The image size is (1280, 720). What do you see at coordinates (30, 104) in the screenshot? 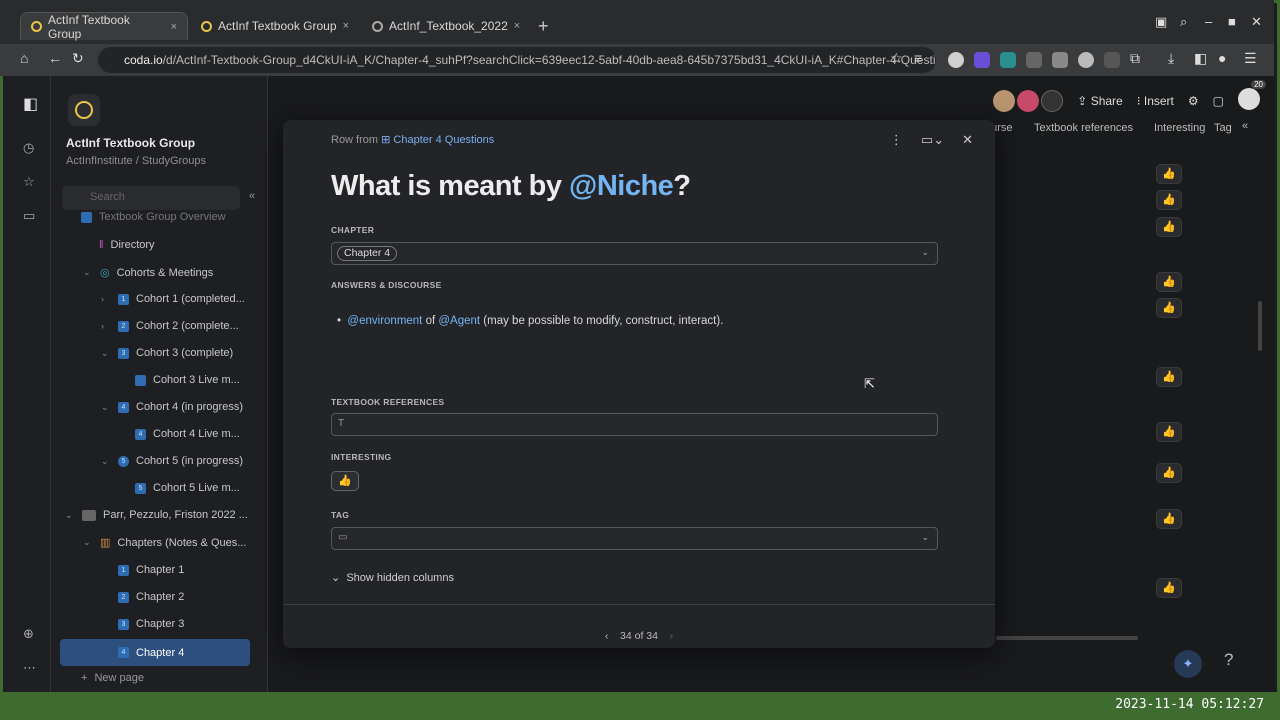
I see `coda-logo-icon: ◧` at bounding box center [30, 104].